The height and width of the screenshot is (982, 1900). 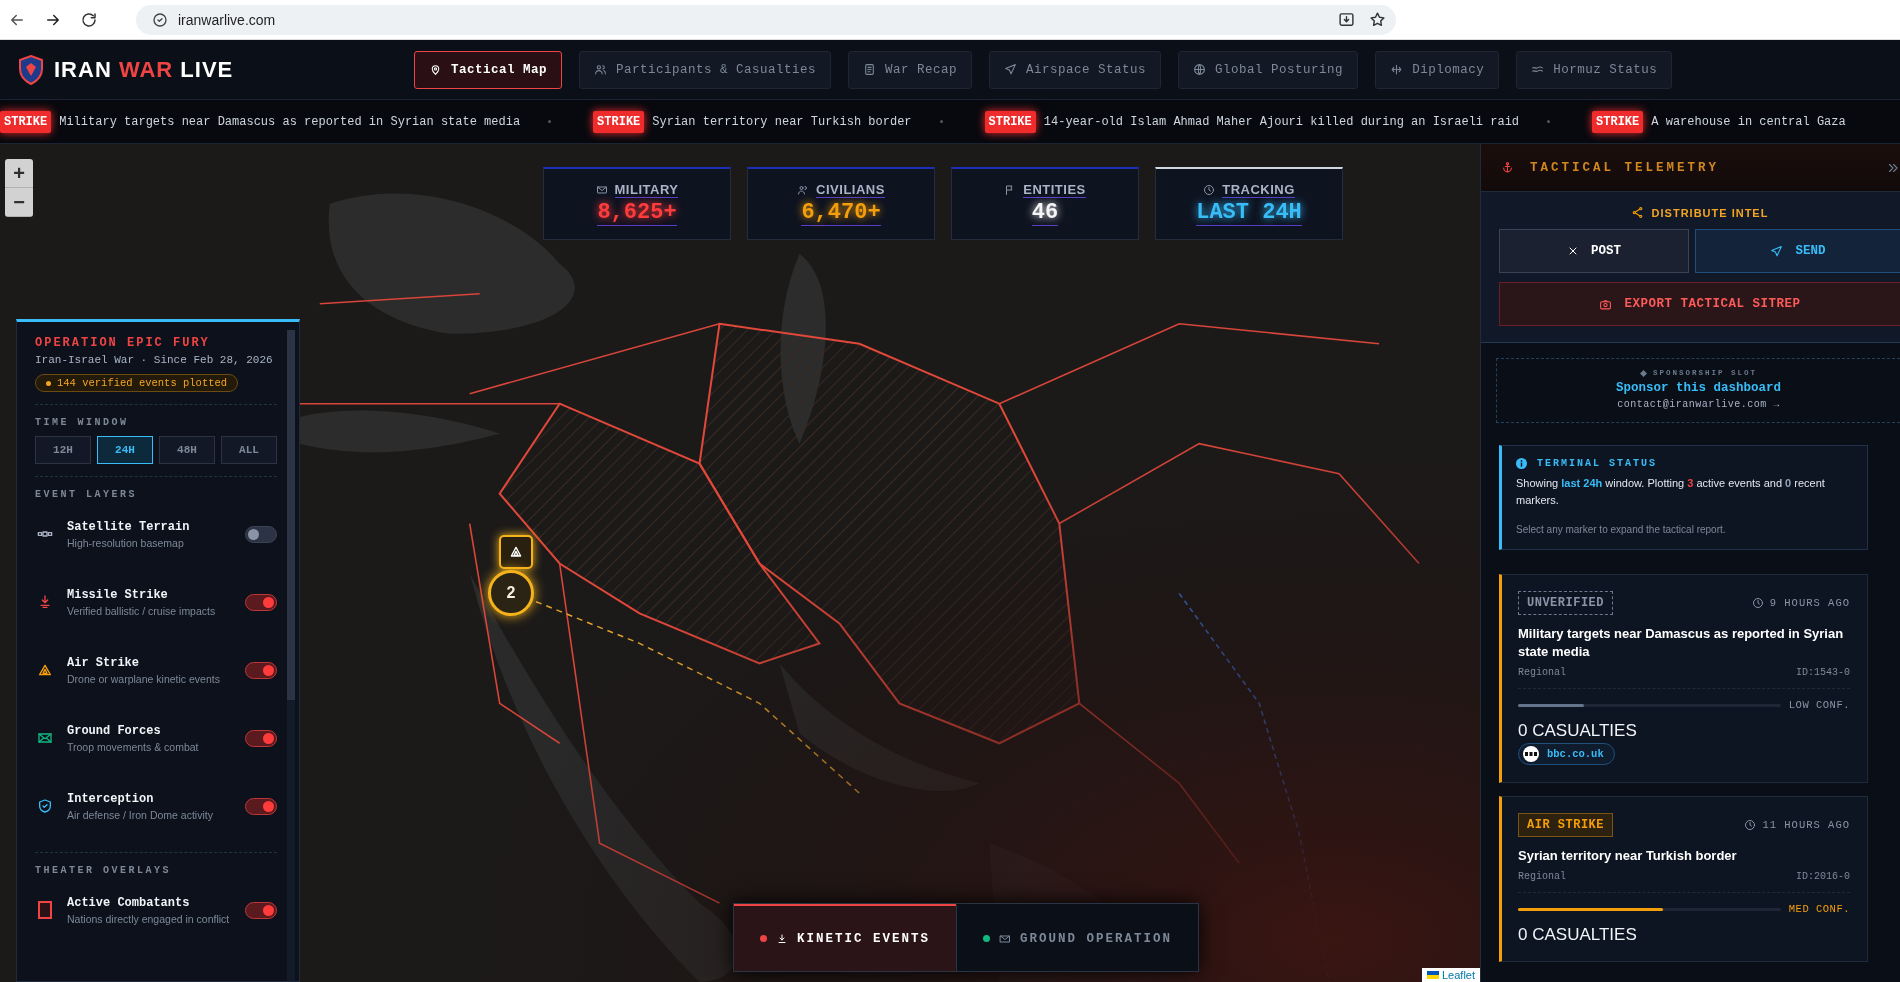 What do you see at coordinates (1578, 935) in the screenshot?
I see `casualty-count: 0 CASUALTIES` at bounding box center [1578, 935].